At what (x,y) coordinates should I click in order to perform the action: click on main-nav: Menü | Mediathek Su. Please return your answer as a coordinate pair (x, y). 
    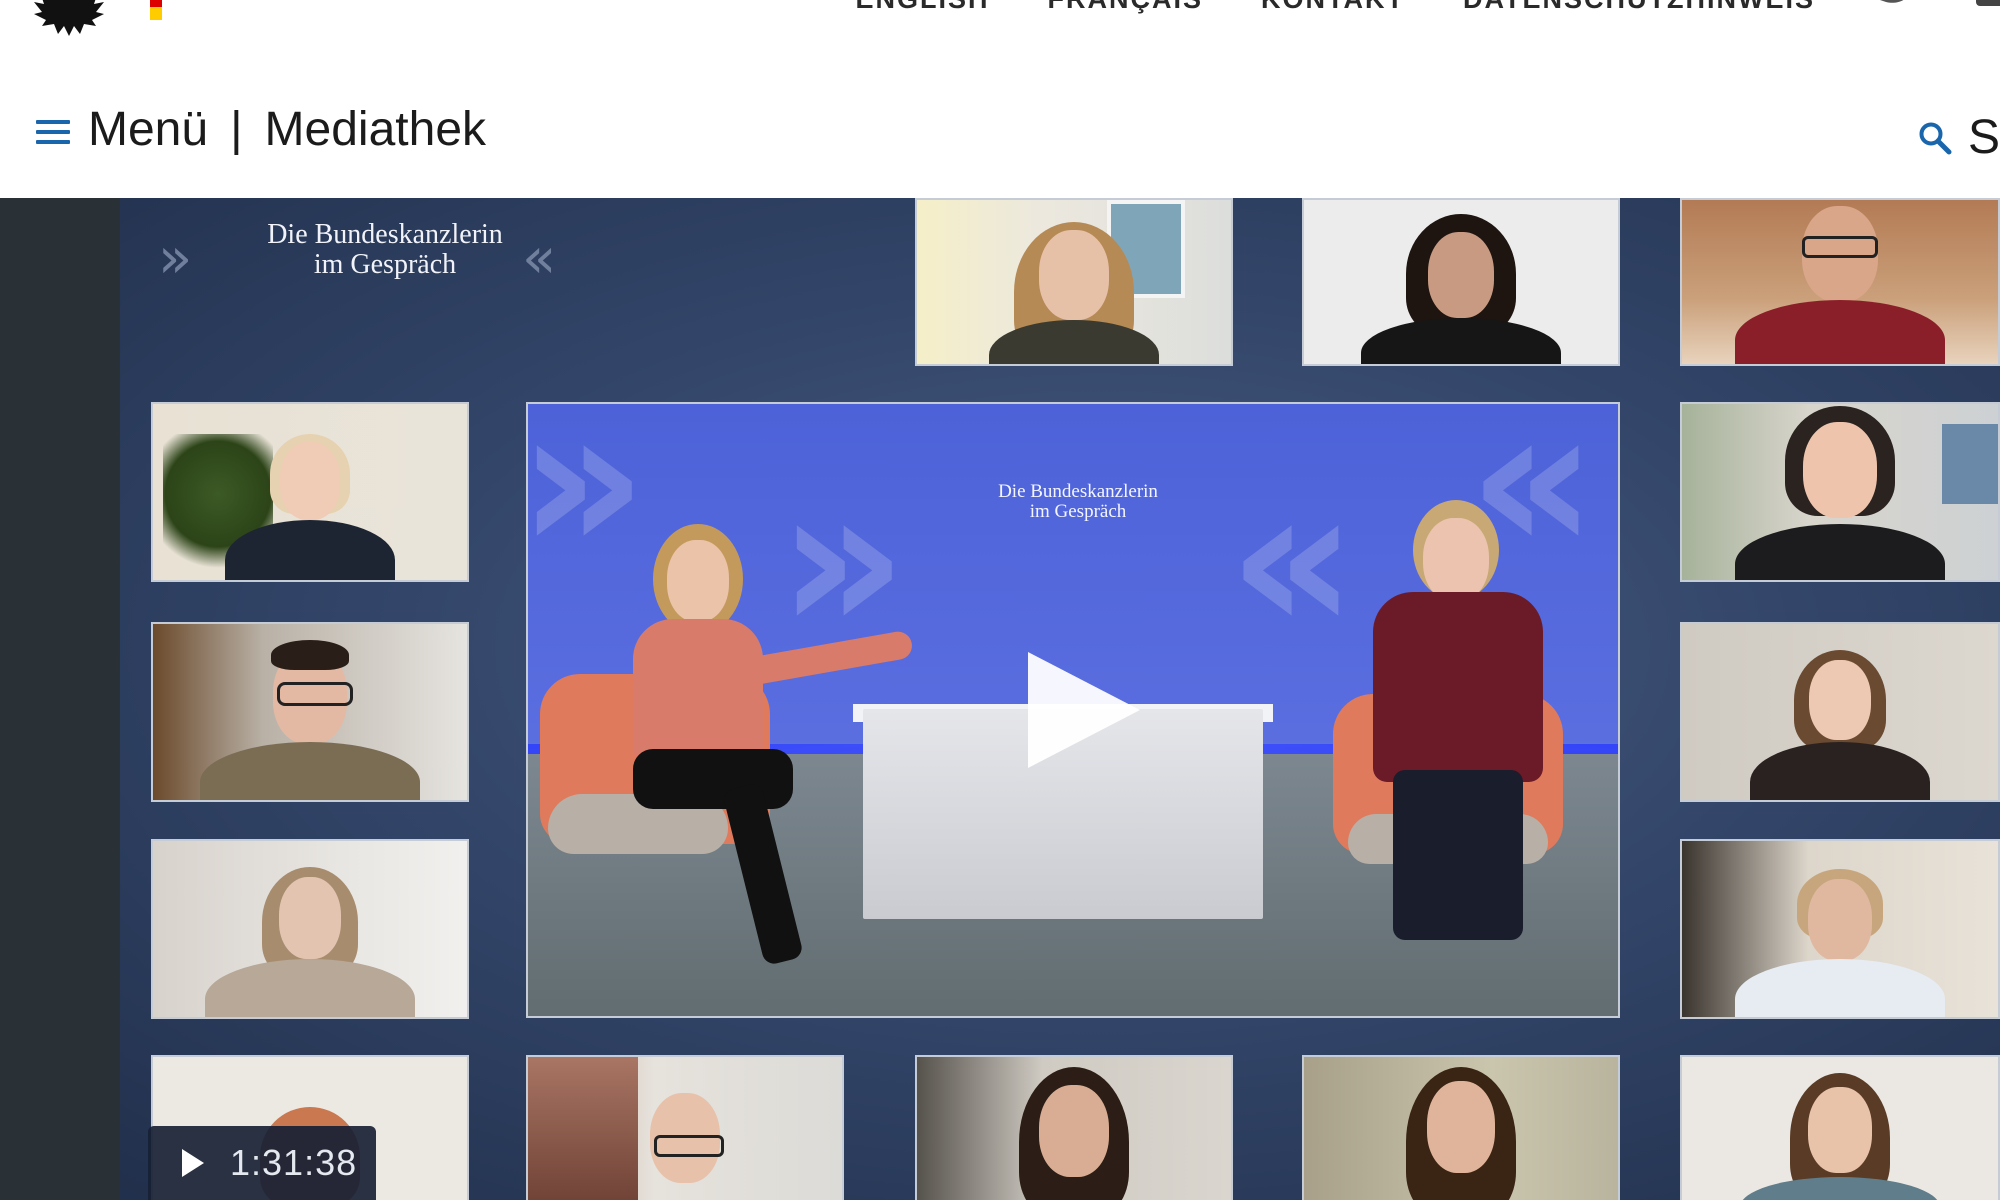
    Looking at the image, I should click on (1000, 129).